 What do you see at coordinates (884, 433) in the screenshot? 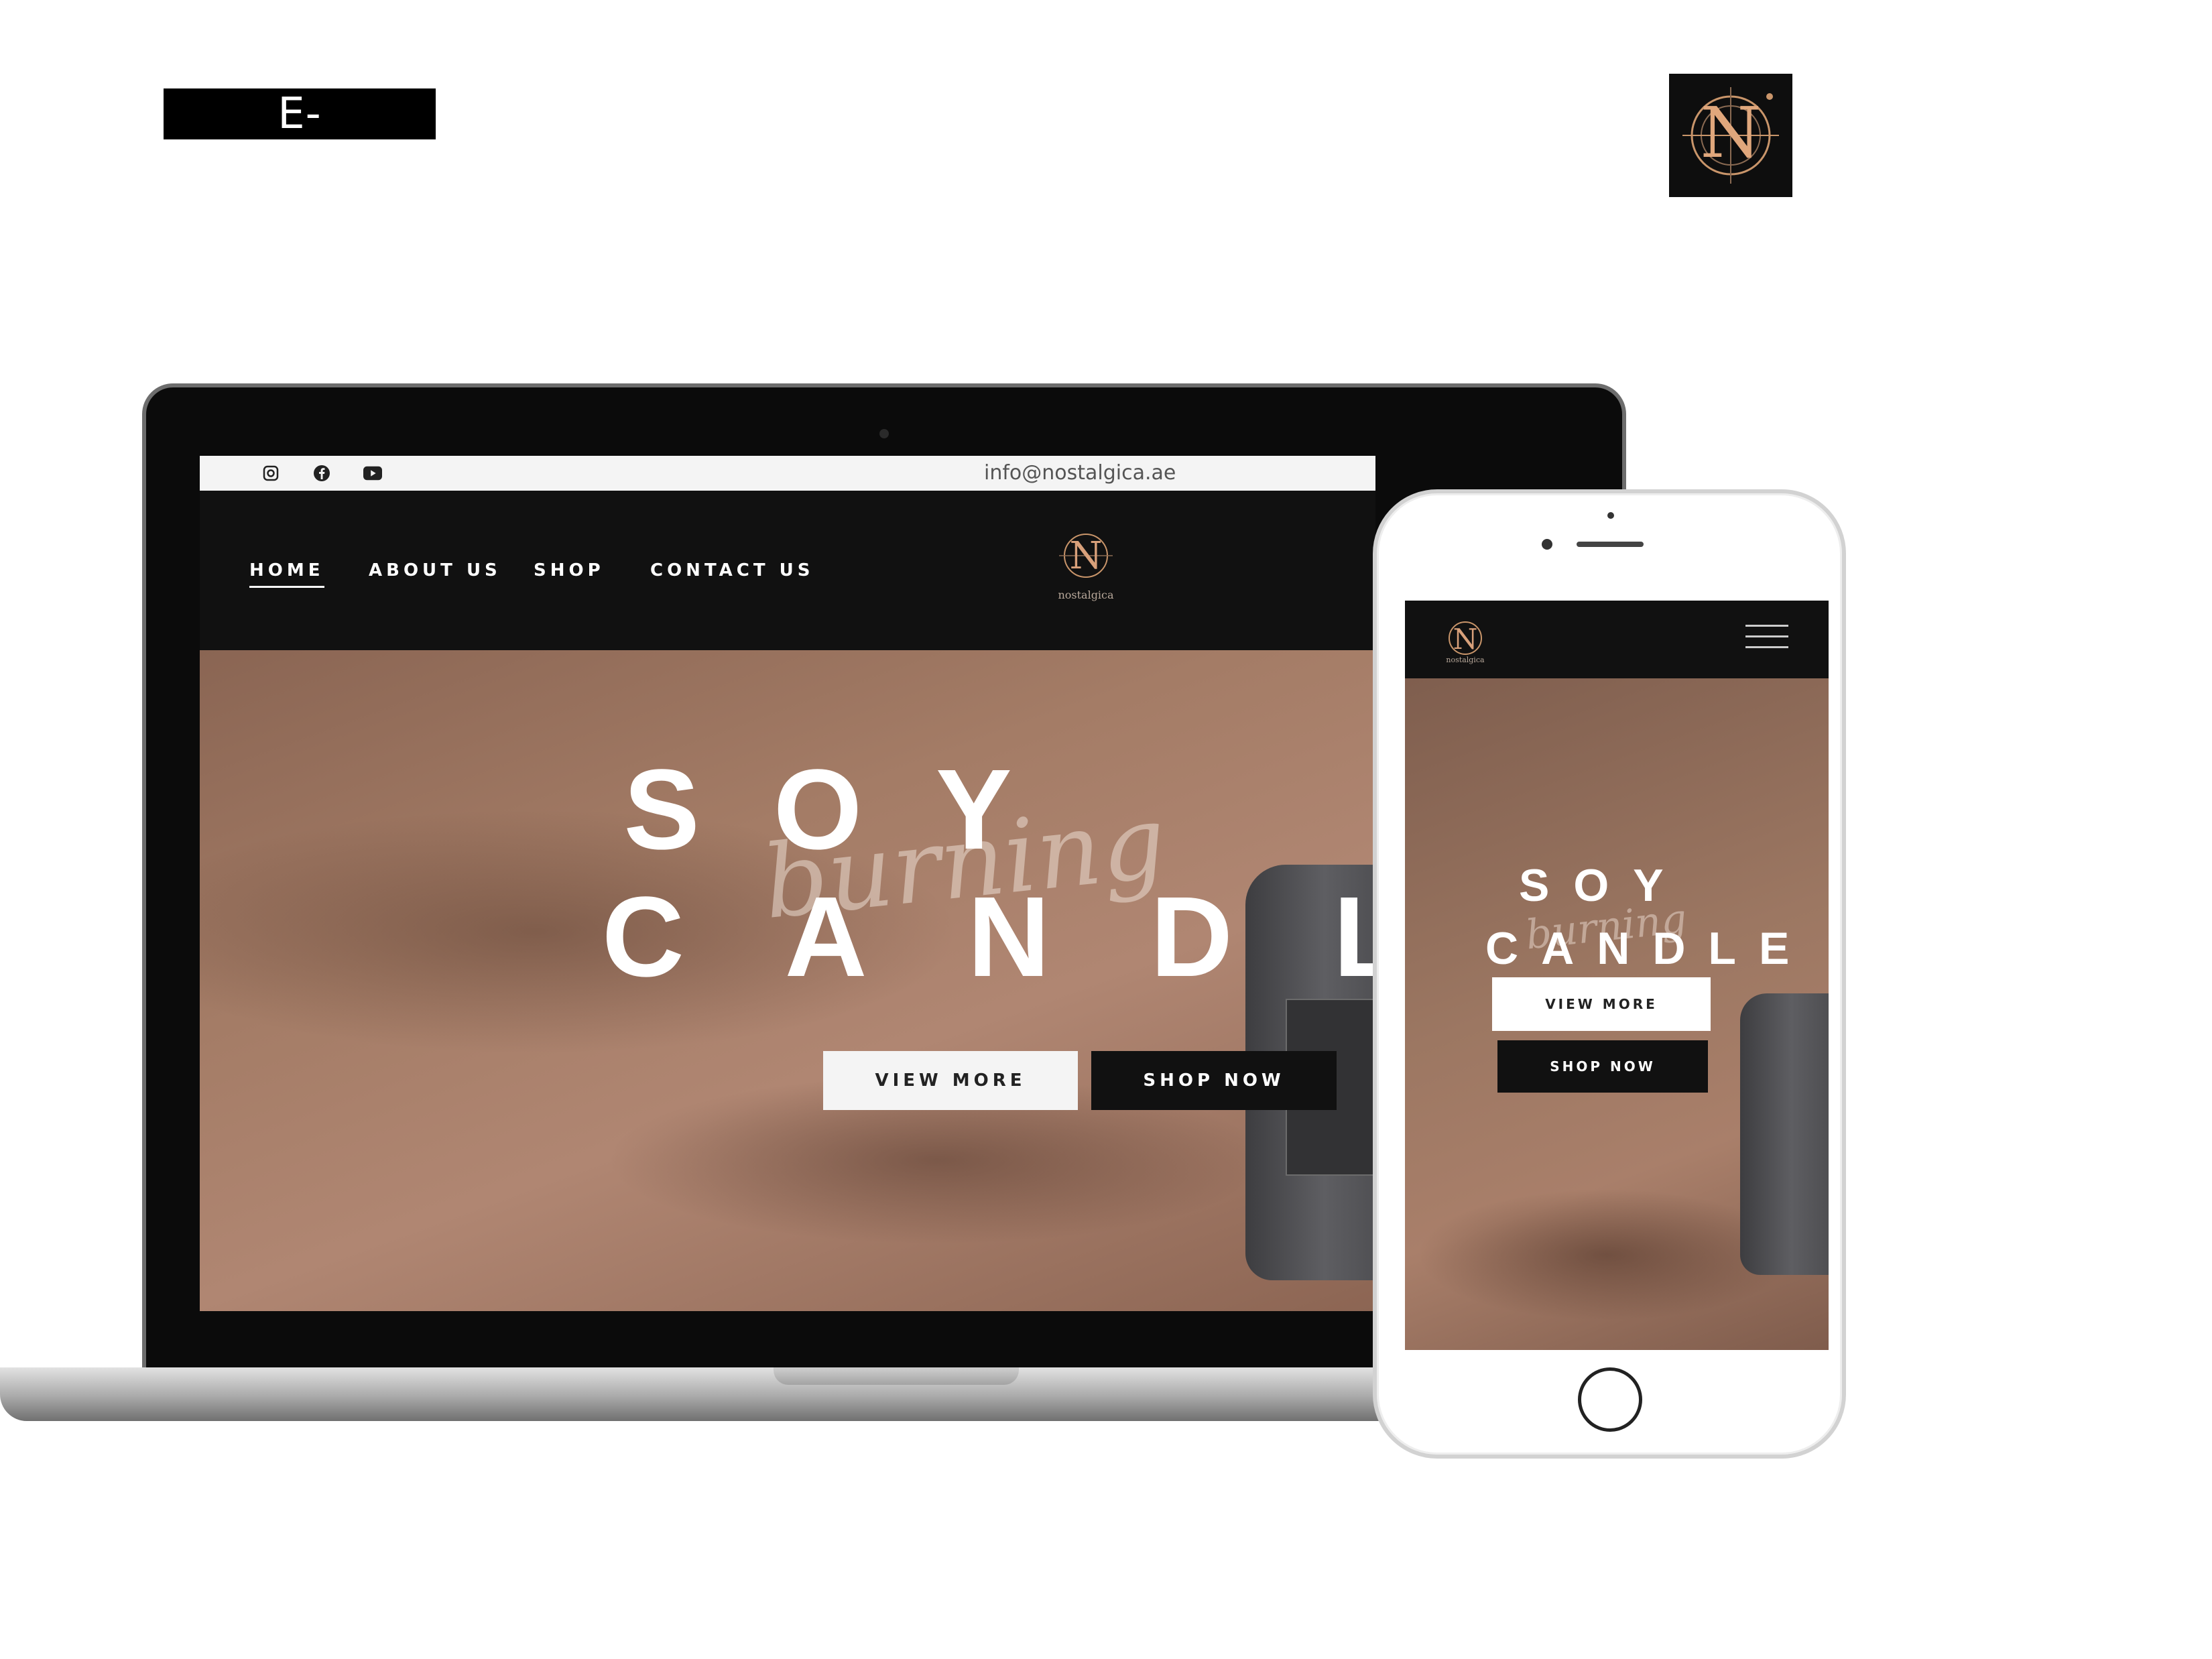
I see `laptop-camera` at bounding box center [884, 433].